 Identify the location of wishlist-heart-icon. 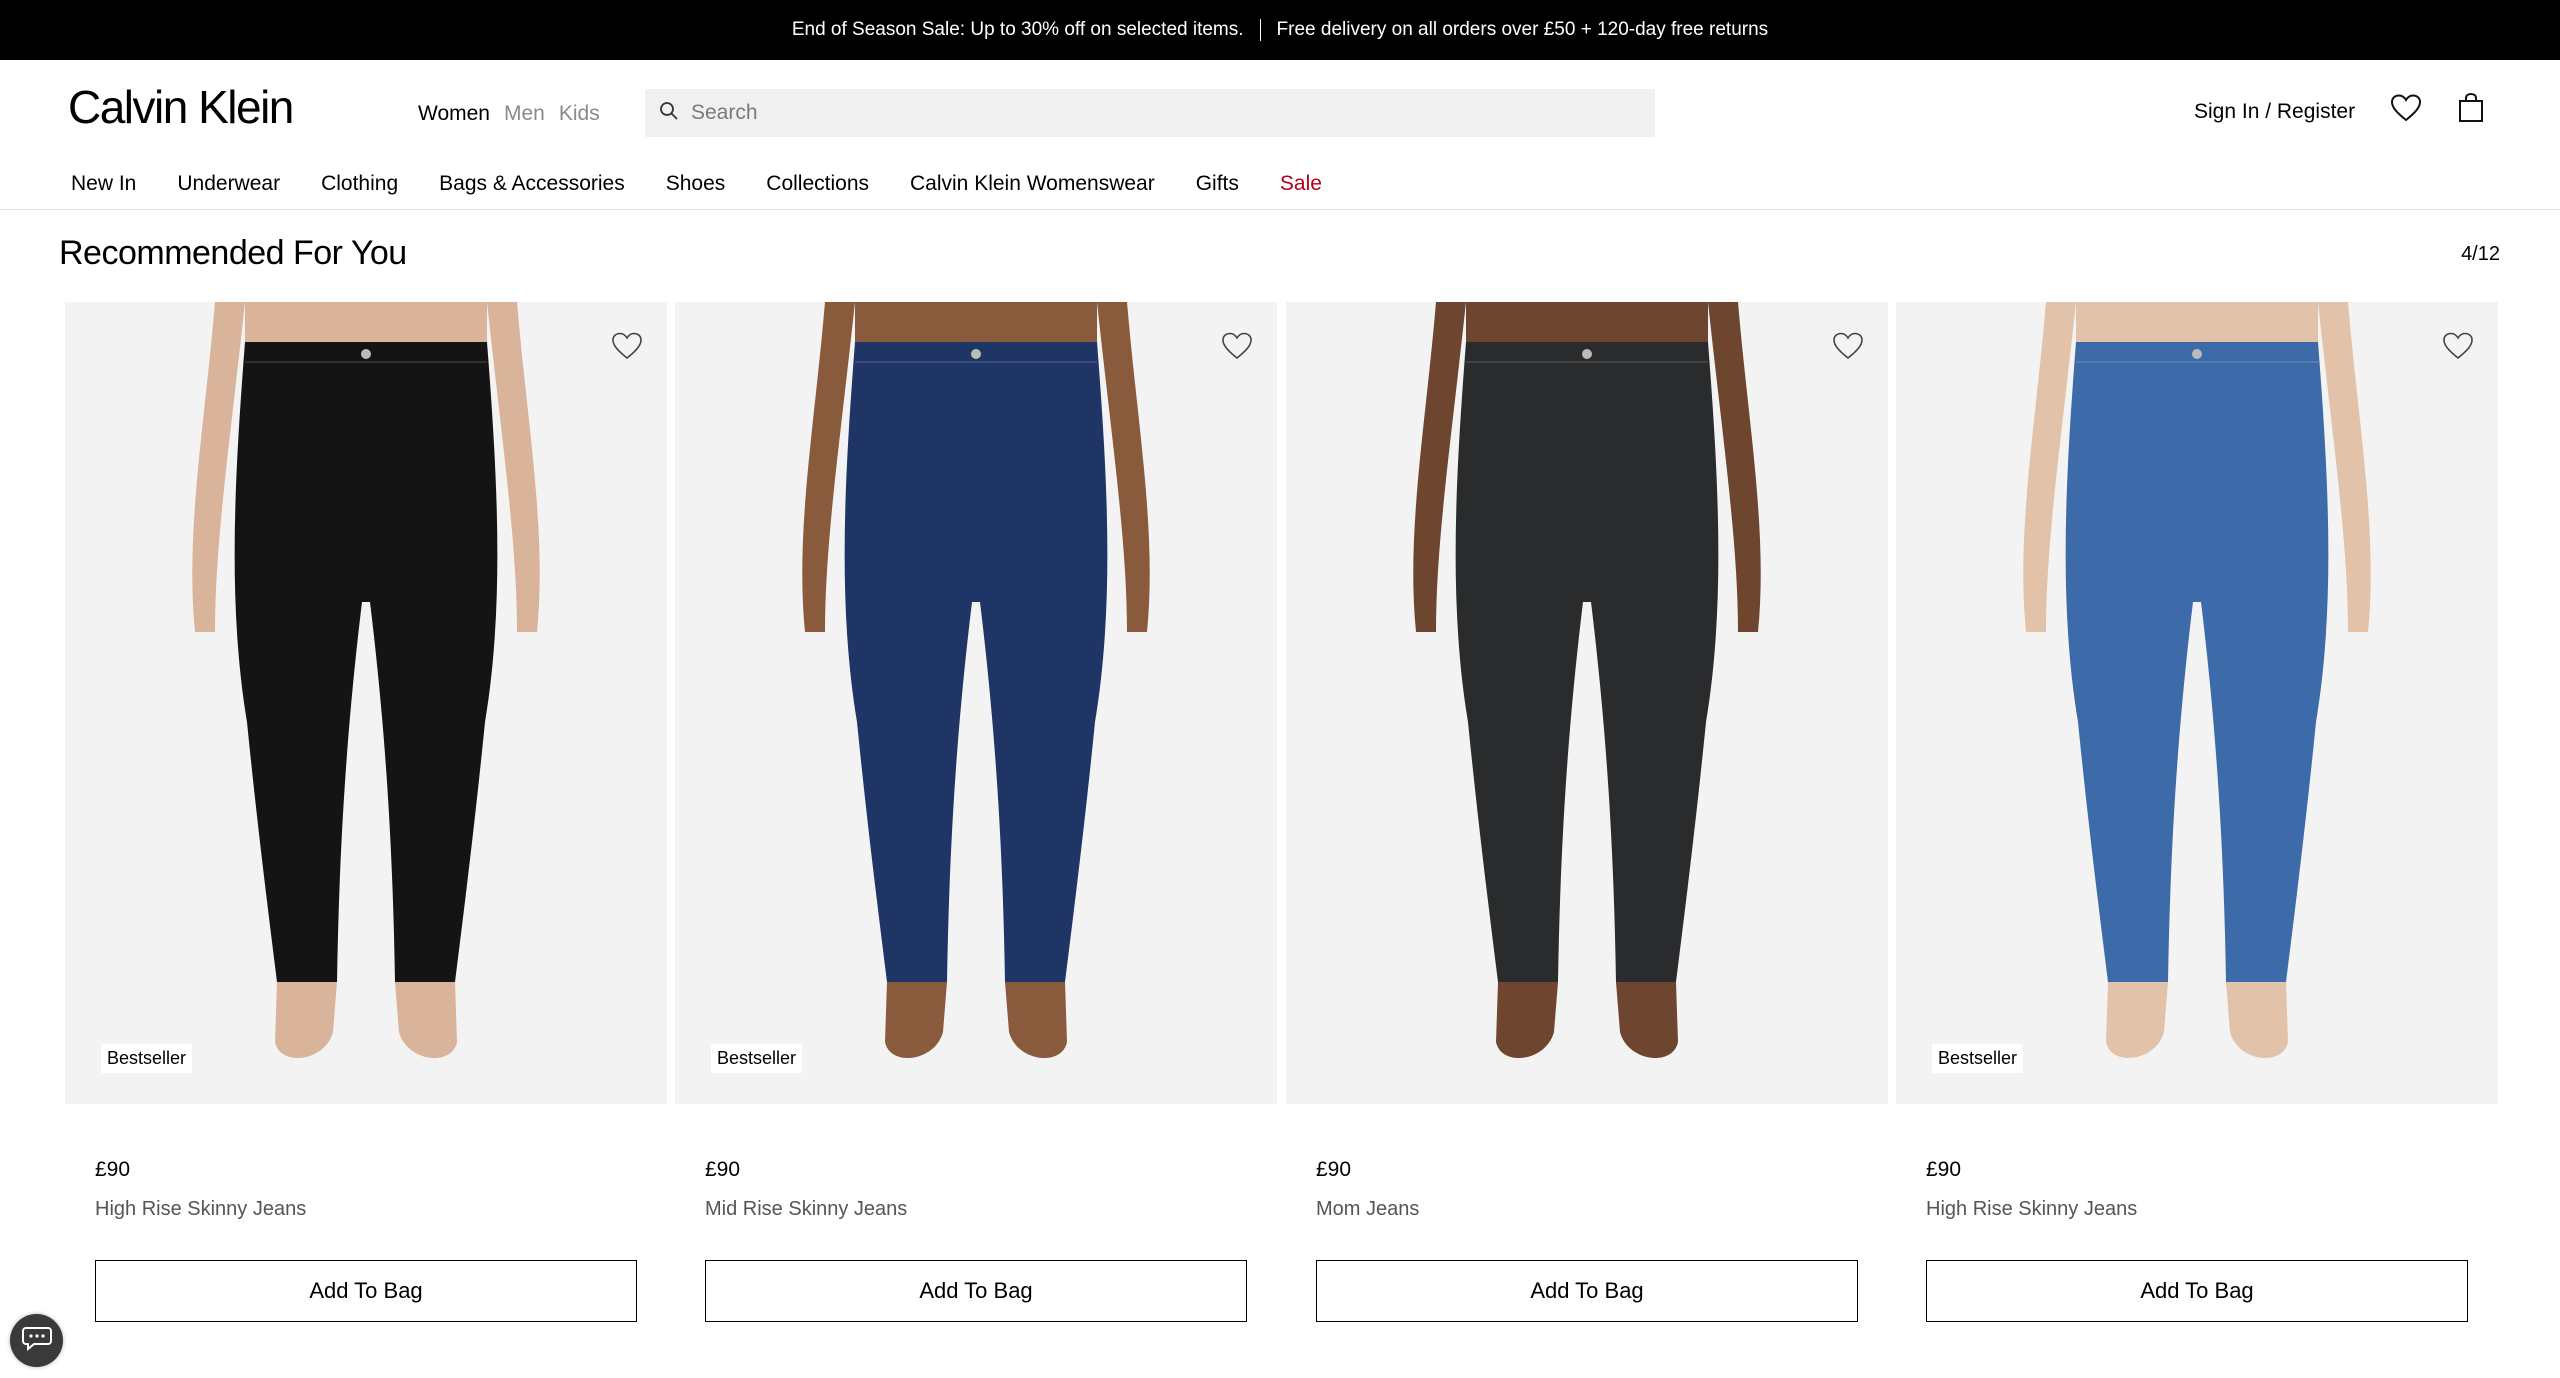
(2406, 110).